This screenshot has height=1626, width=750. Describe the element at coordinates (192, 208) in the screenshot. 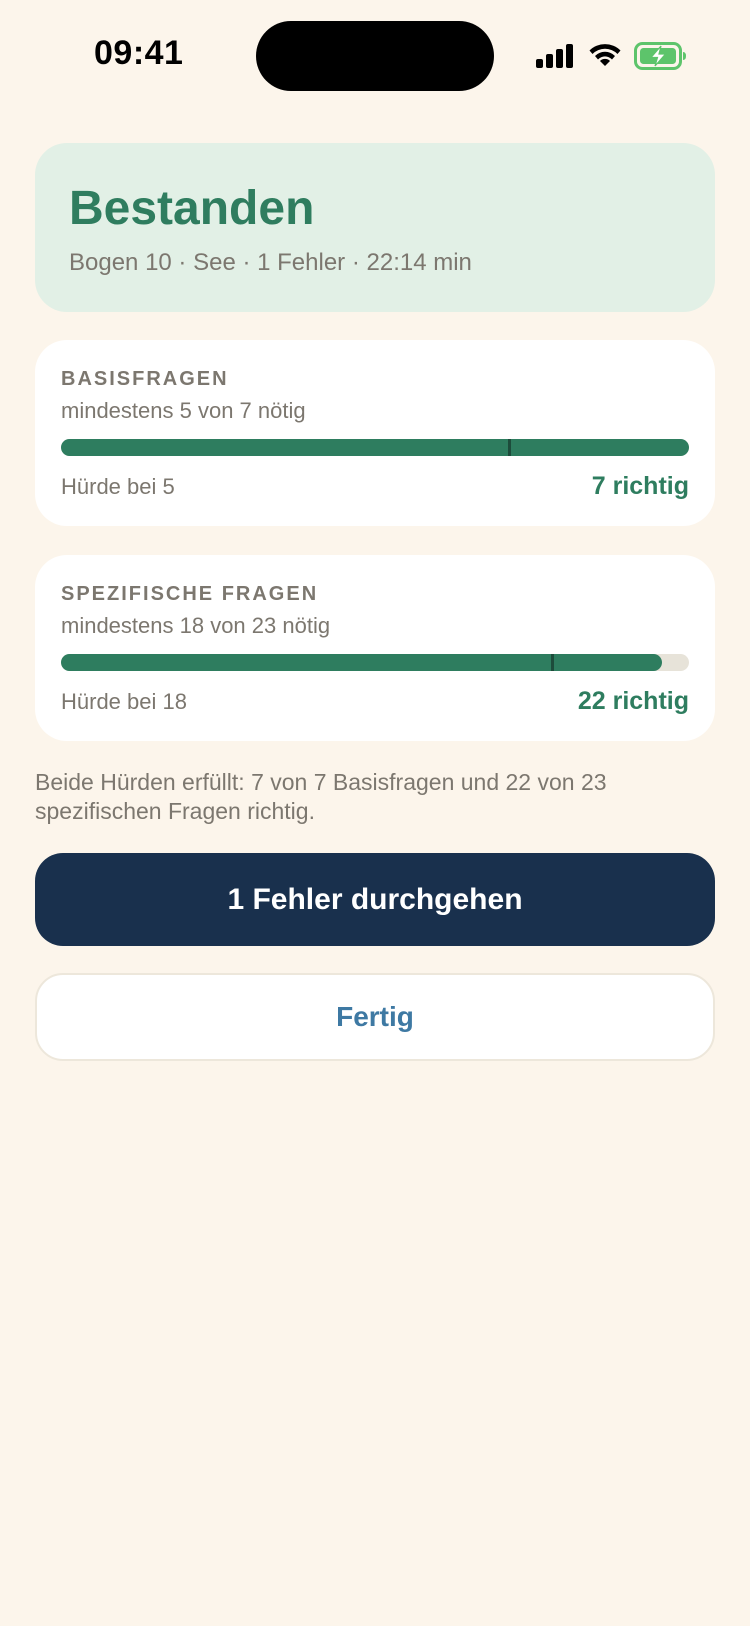

I see `result-title: Bestanden` at that location.